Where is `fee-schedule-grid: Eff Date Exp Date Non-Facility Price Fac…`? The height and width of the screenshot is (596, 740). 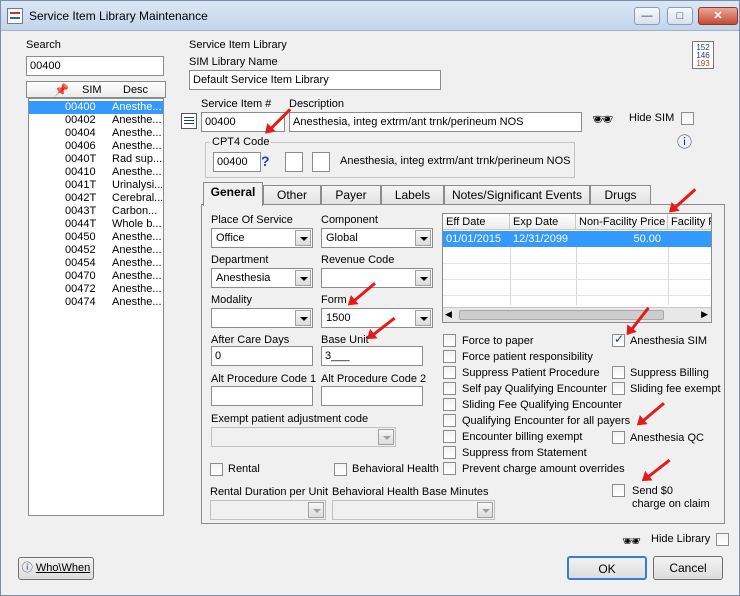 fee-schedule-grid: Eff Date Exp Date Non-Facility Price Fac… is located at coordinates (577, 268).